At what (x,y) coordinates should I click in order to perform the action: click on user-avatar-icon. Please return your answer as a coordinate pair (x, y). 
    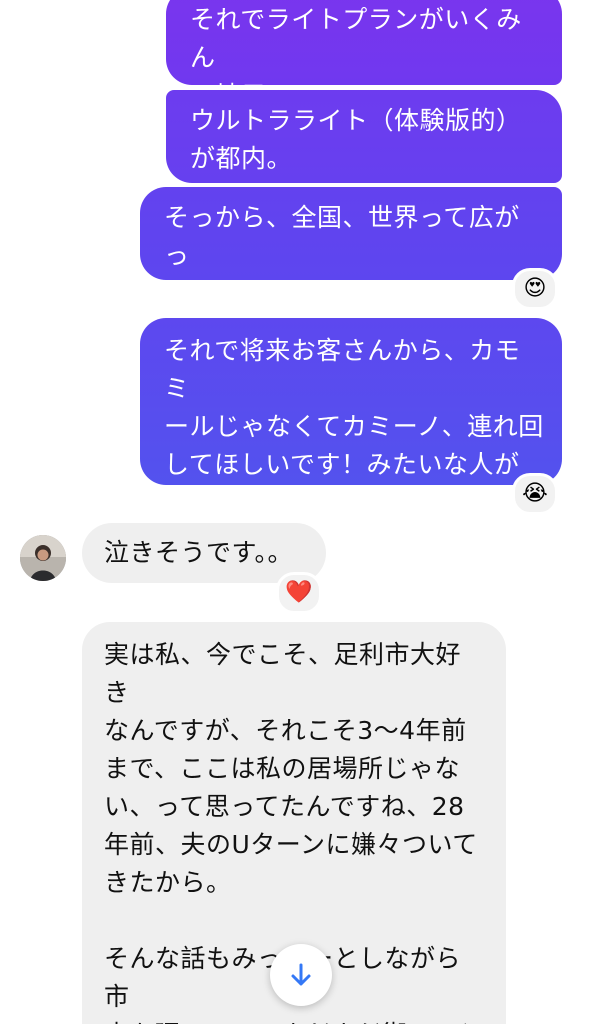
    Looking at the image, I should click on (43, 558).